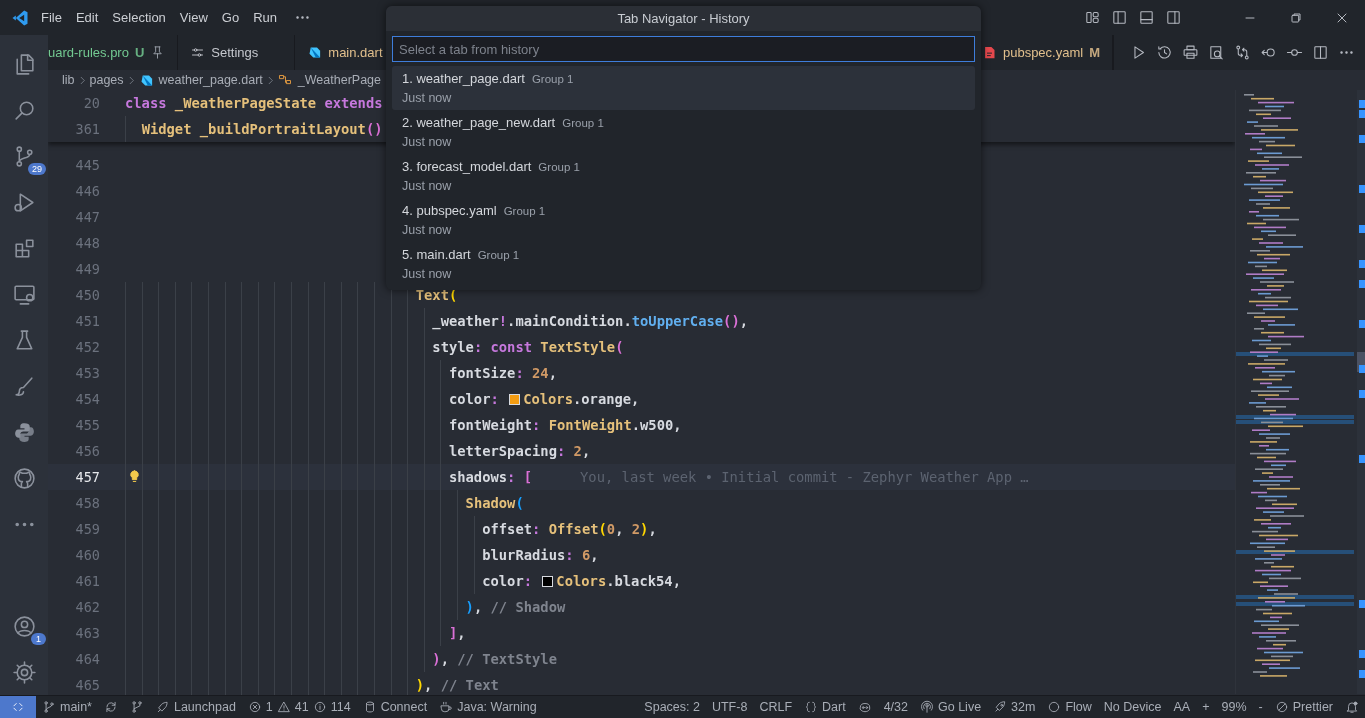  What do you see at coordinates (87, 373) in the screenshot?
I see `line-number: 453` at bounding box center [87, 373].